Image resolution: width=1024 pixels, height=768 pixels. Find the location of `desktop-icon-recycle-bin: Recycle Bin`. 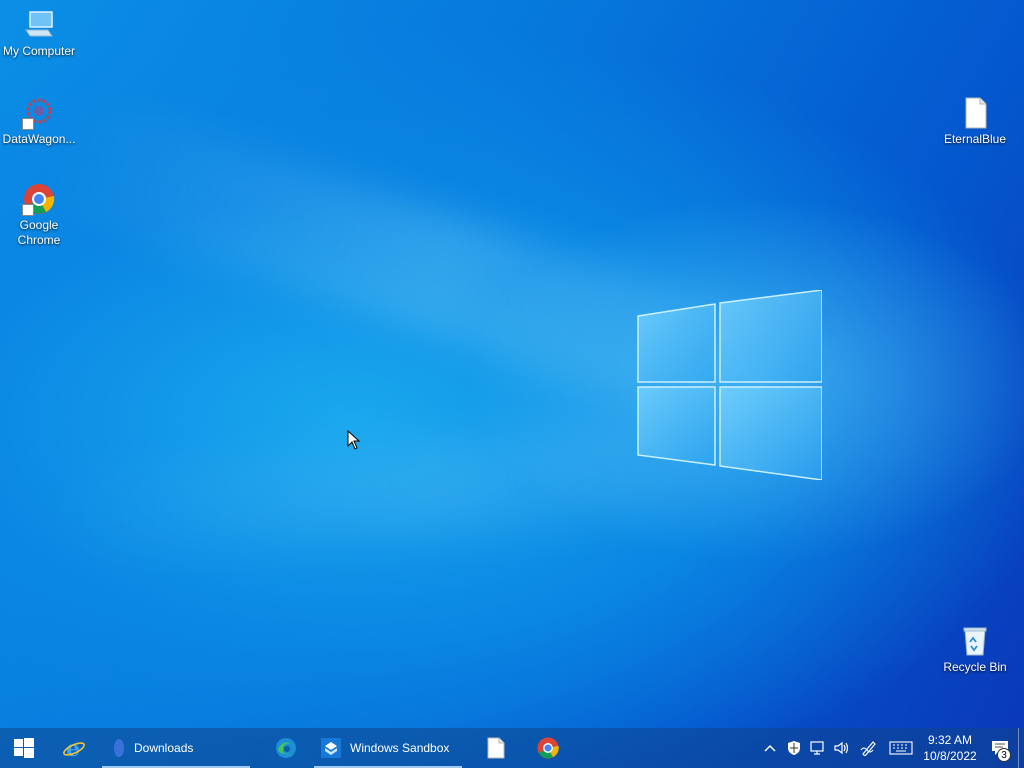

desktop-icon-recycle-bin: Recycle Bin is located at coordinates (975, 649).